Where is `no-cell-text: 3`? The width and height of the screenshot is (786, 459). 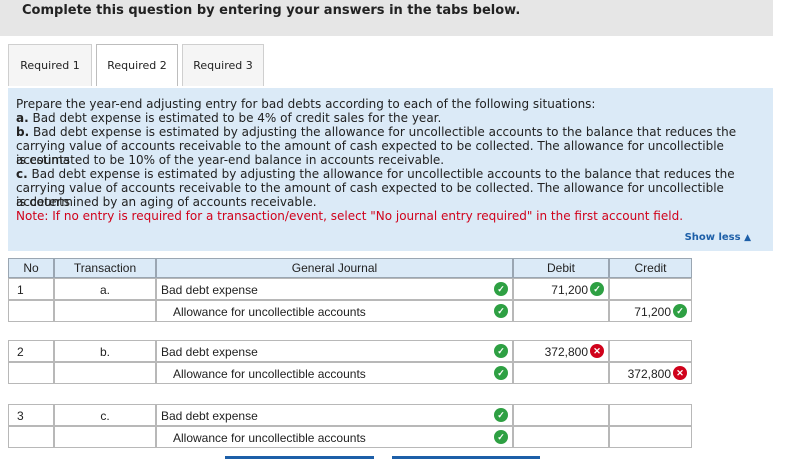
no-cell-text: 3 is located at coordinates (20, 416).